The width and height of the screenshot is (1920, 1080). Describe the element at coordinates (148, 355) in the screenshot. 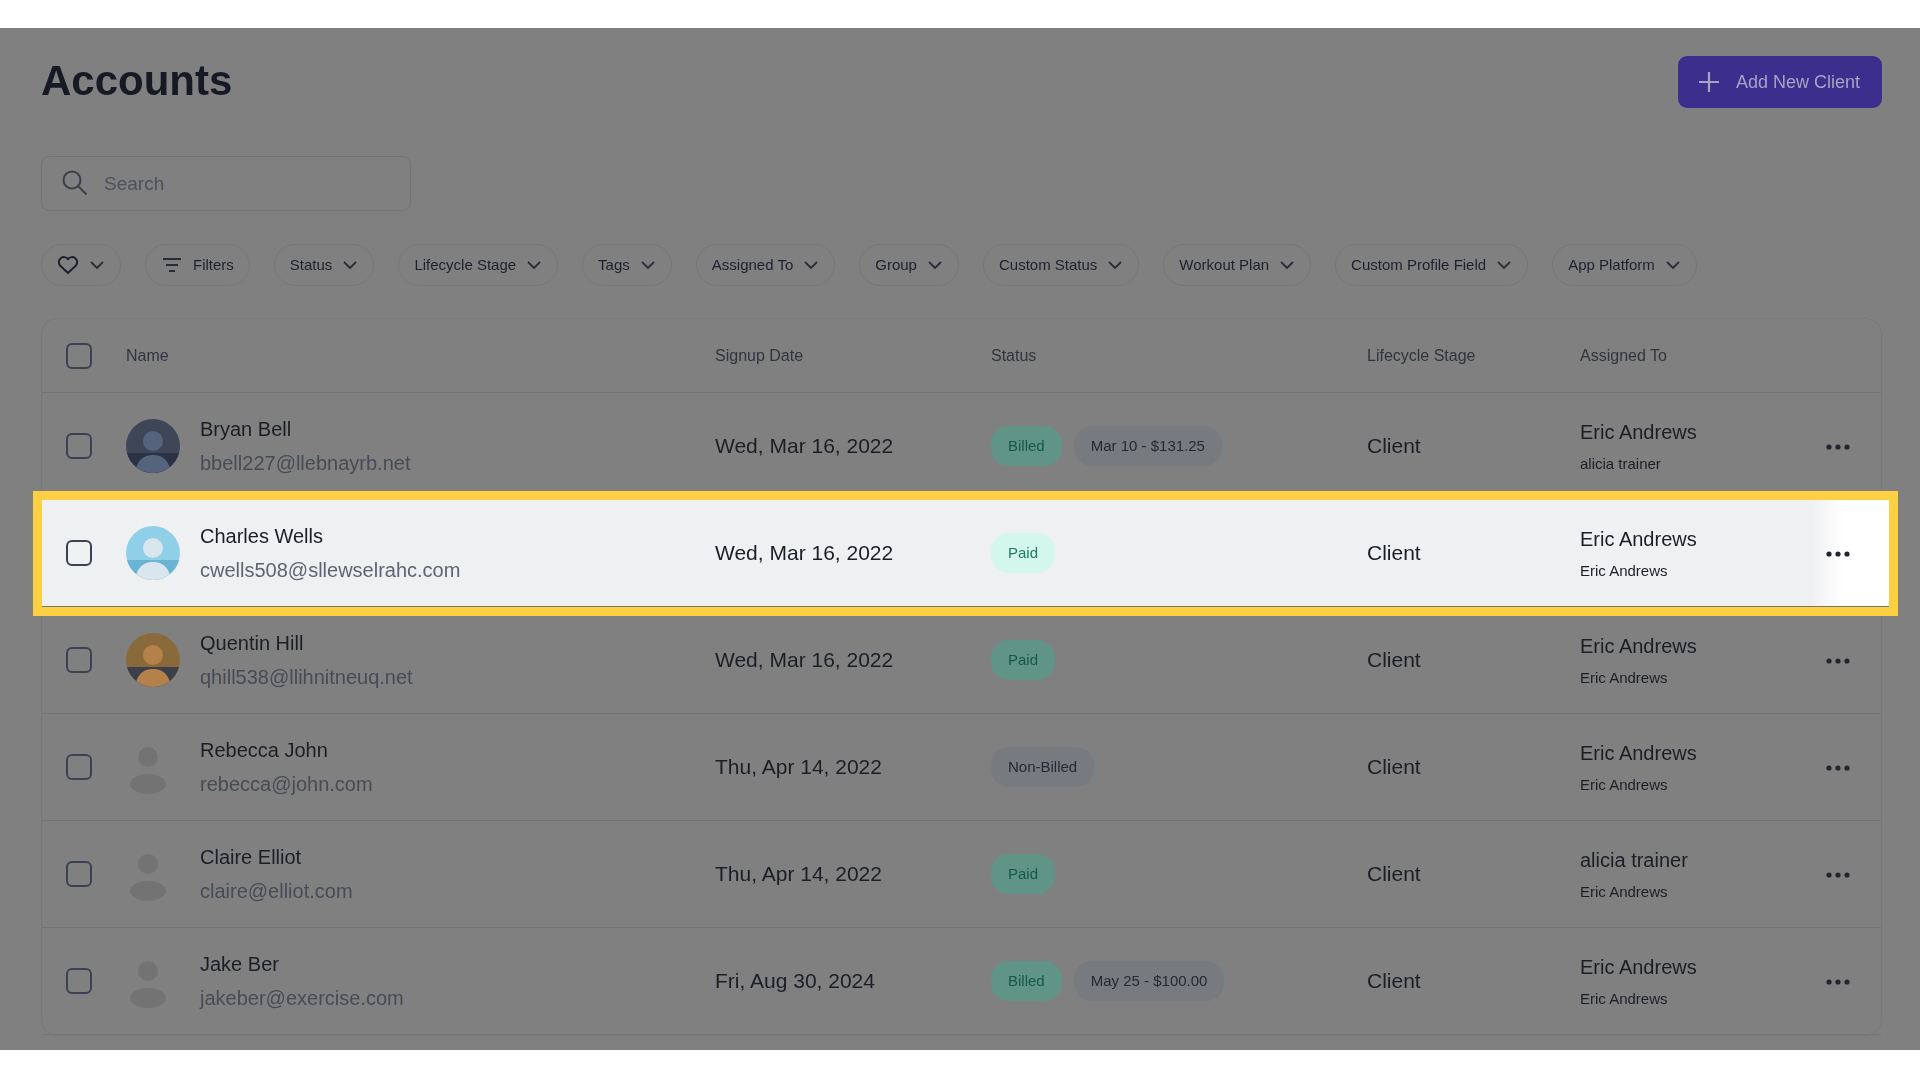

I see `column-header: Name` at that location.